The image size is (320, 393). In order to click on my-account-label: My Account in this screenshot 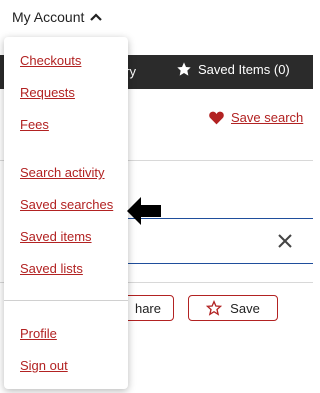, I will do `click(48, 17)`.